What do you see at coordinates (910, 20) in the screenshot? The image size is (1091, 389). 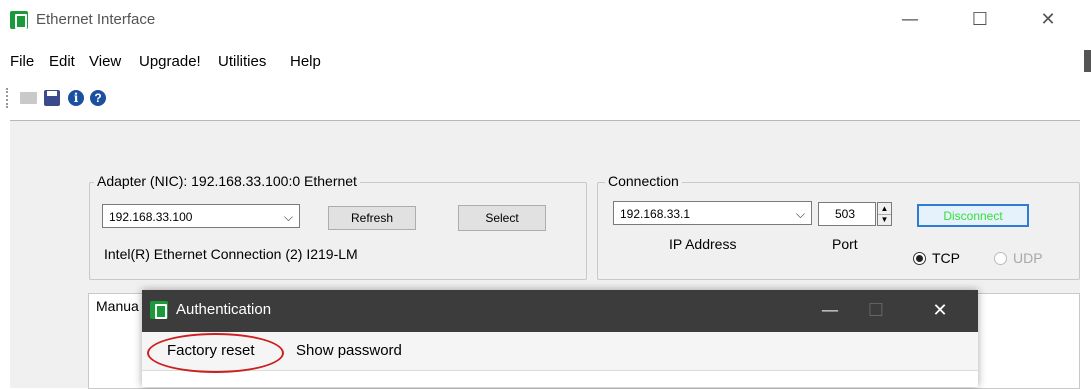 I see `minimize-button: —` at bounding box center [910, 20].